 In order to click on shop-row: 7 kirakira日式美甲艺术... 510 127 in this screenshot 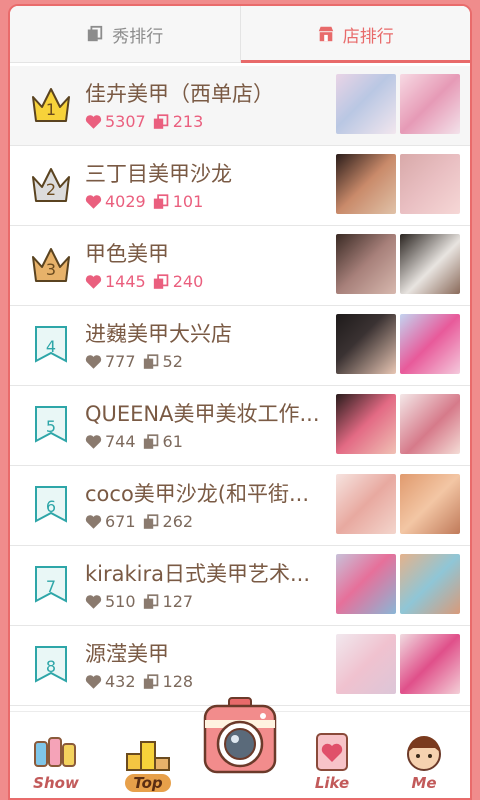, I will do `click(240, 586)`.